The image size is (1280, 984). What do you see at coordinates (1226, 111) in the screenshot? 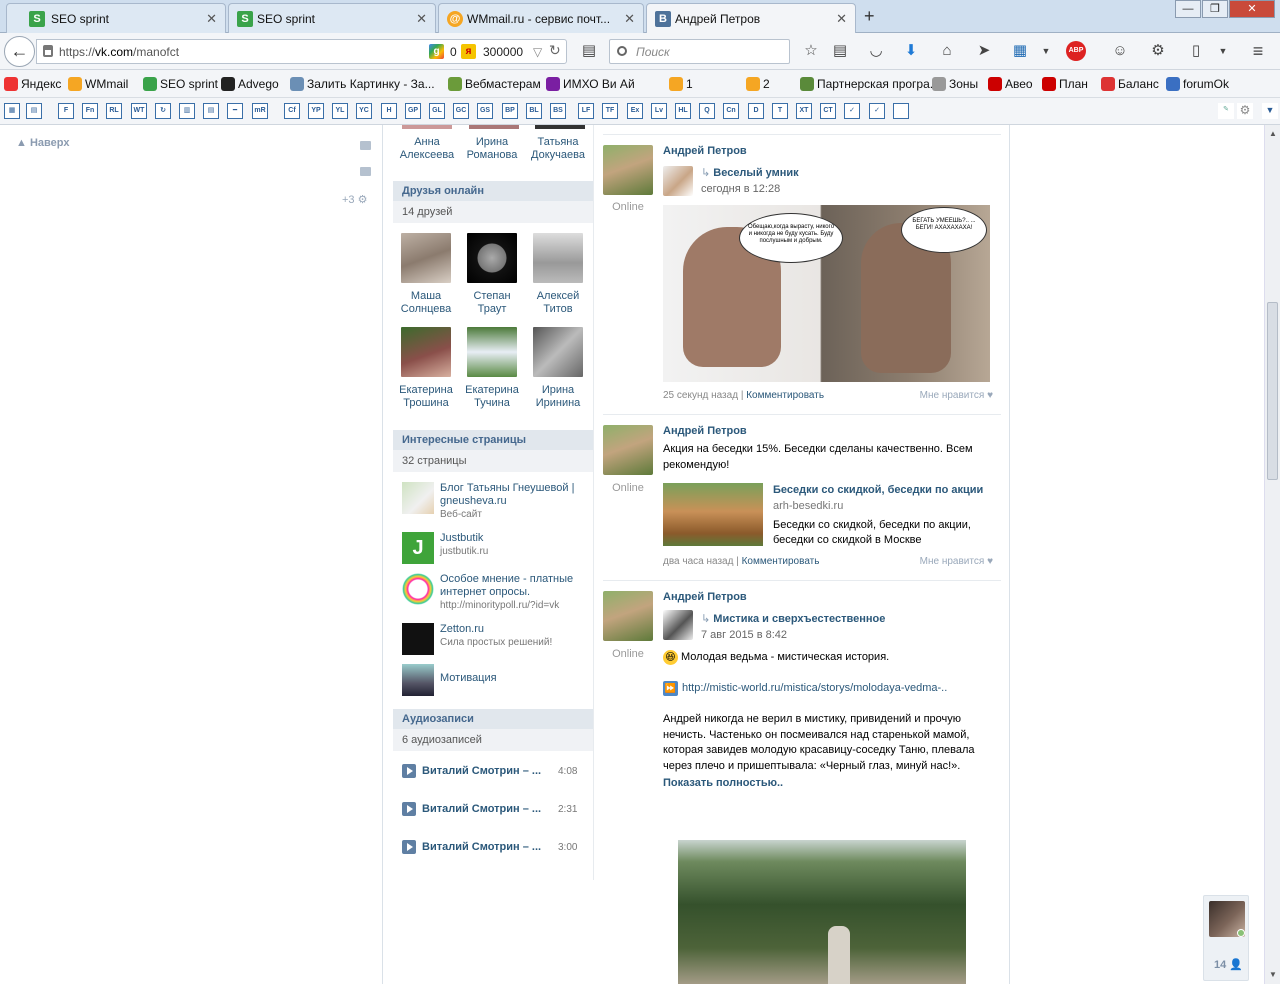
I see `addon-edit-icon: ✎` at bounding box center [1226, 111].